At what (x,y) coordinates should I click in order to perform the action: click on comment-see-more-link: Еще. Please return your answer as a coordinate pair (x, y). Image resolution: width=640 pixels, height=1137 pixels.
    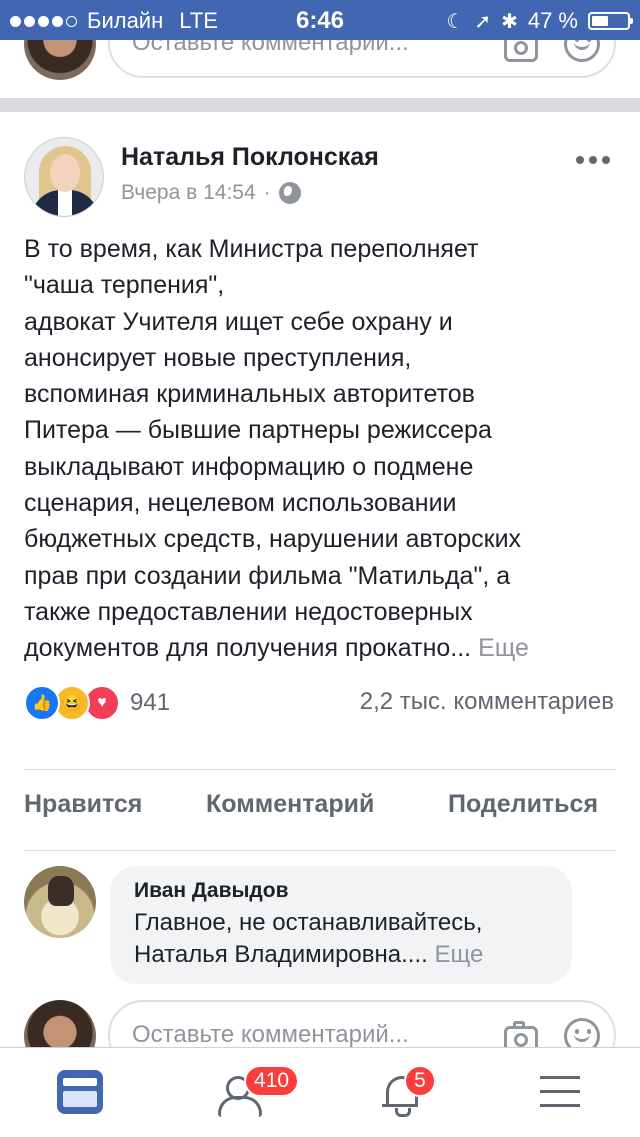
    Looking at the image, I should click on (458, 954).